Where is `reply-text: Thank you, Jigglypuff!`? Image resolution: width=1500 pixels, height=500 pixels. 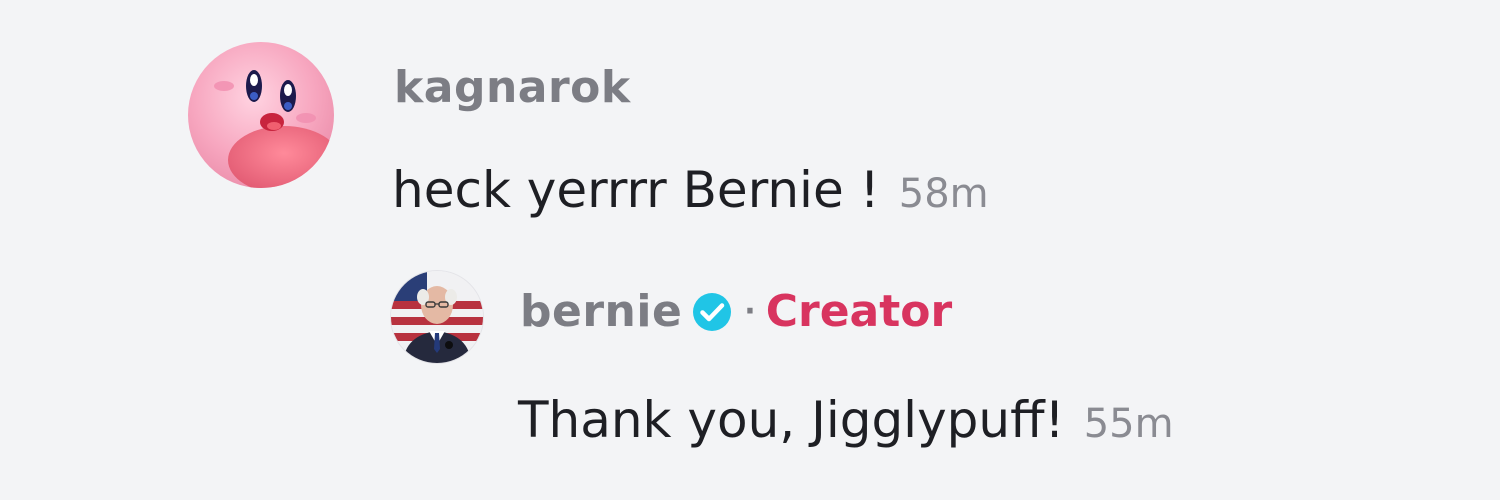
reply-text: Thank you, Jigglypuff! is located at coordinates (791, 420).